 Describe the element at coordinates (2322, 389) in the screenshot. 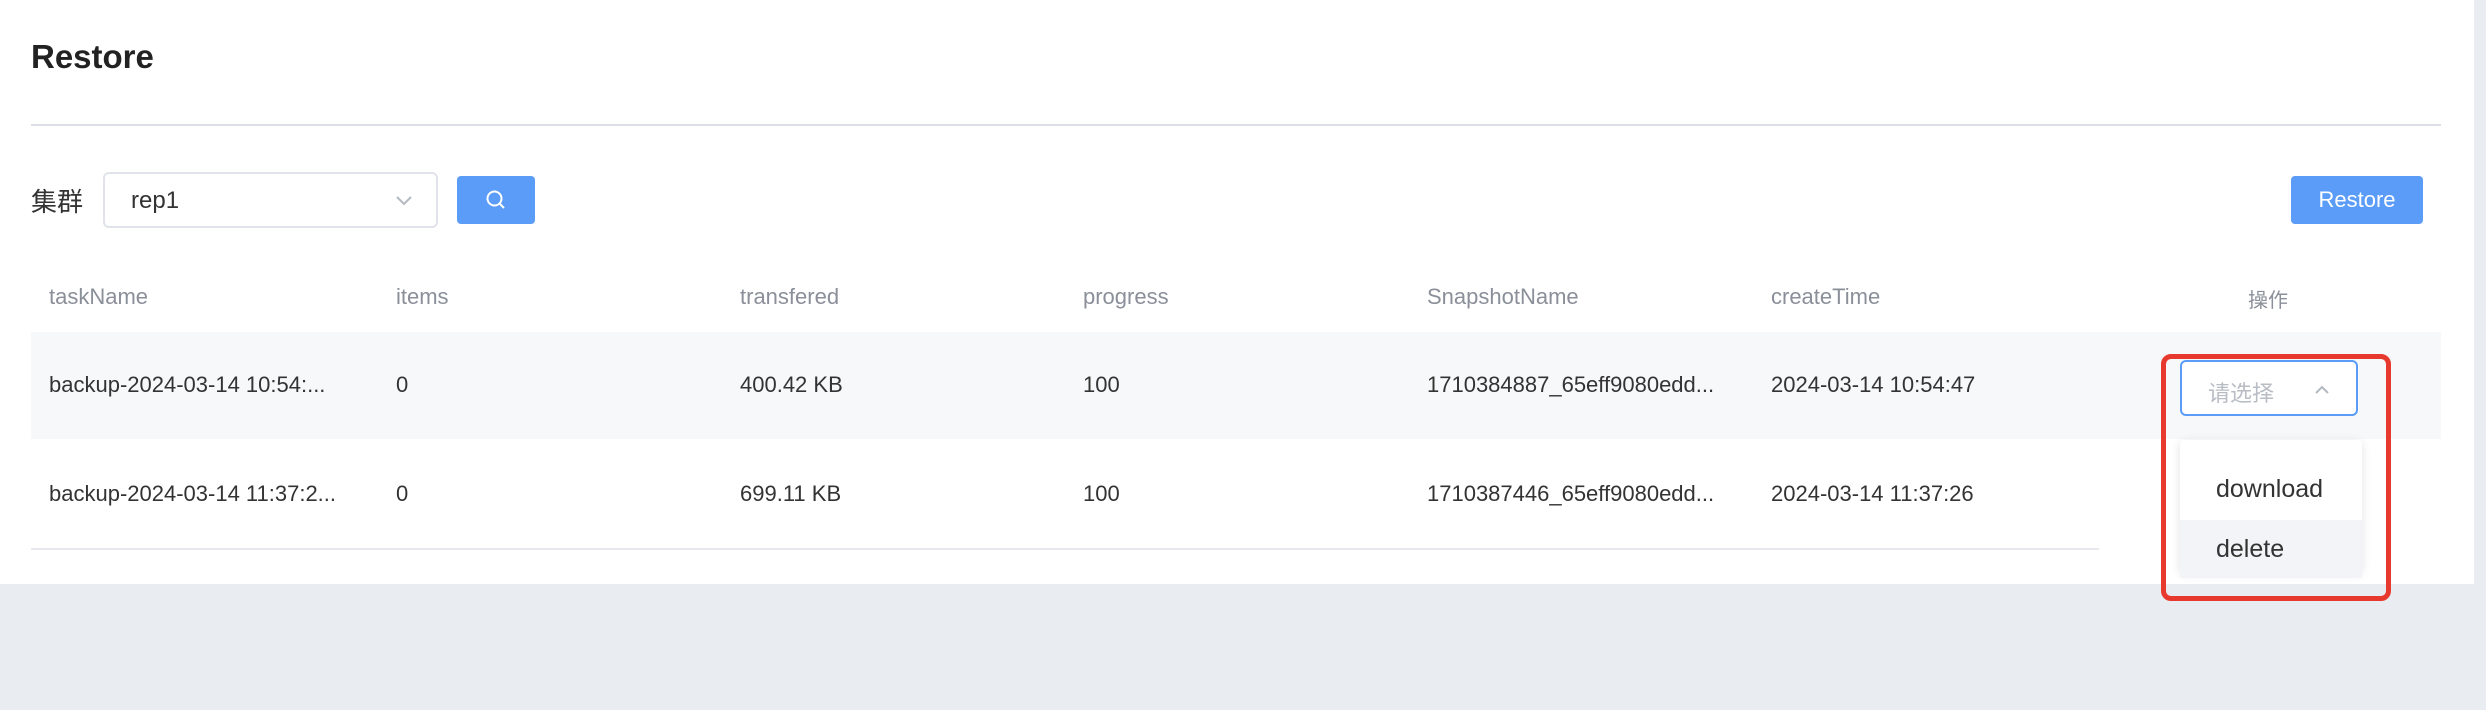

I see `chevron-up-icon` at that location.